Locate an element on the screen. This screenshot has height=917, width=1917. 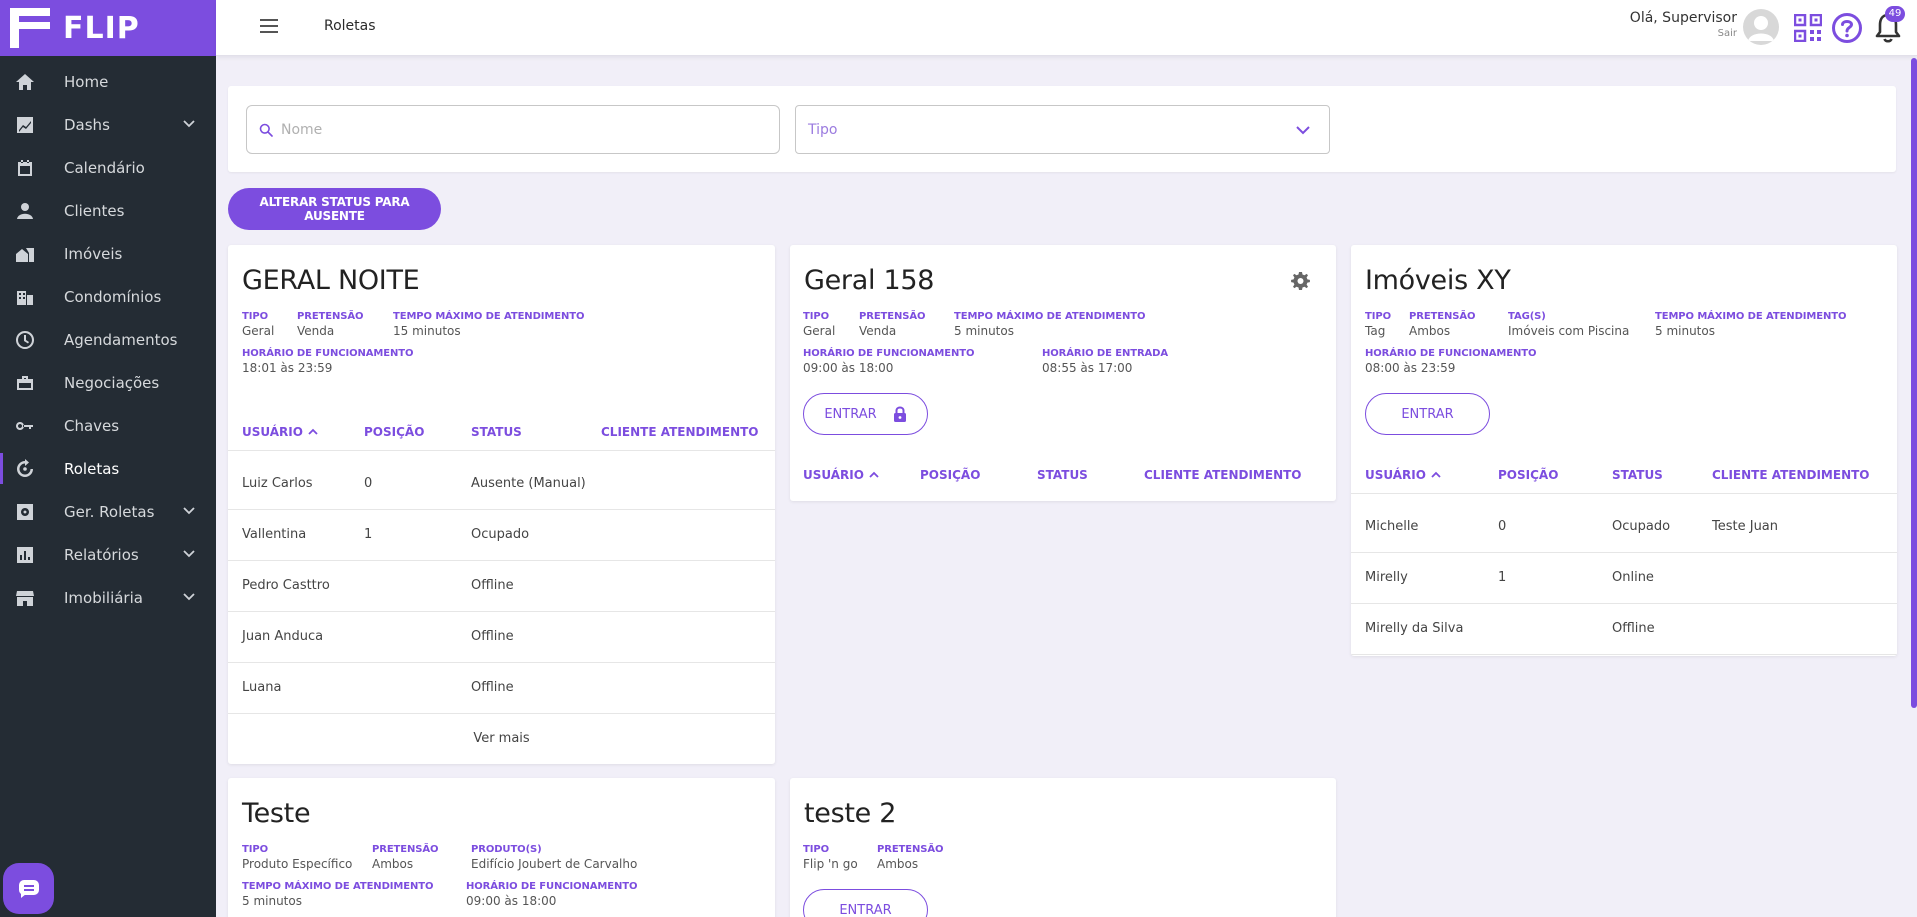
user-greeting: Olá, Supervisor Sair is located at coordinates (1683, 24).